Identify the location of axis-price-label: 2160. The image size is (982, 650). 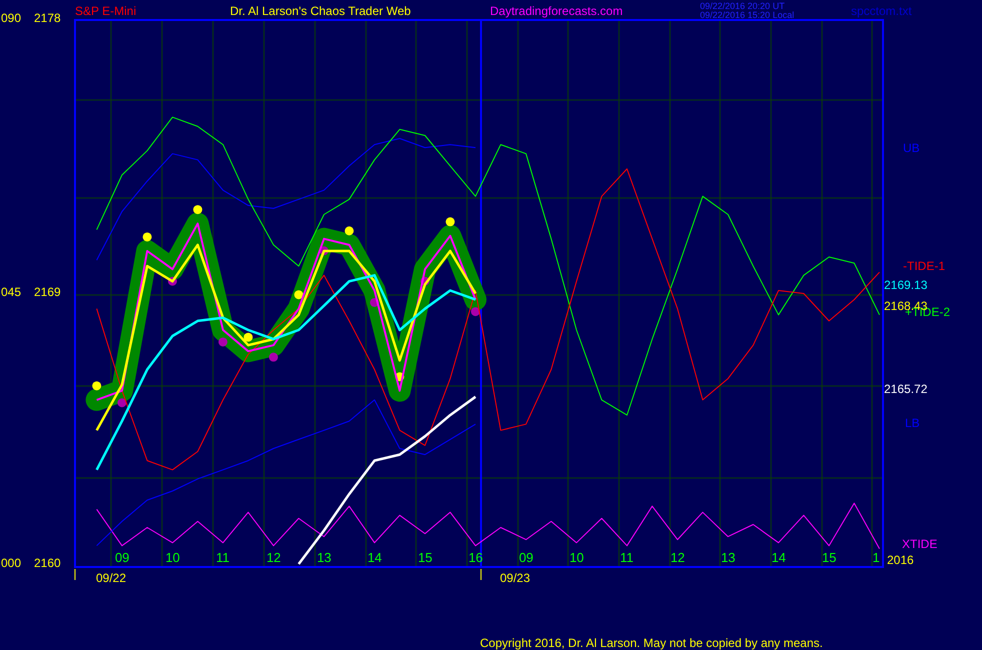
(47, 563).